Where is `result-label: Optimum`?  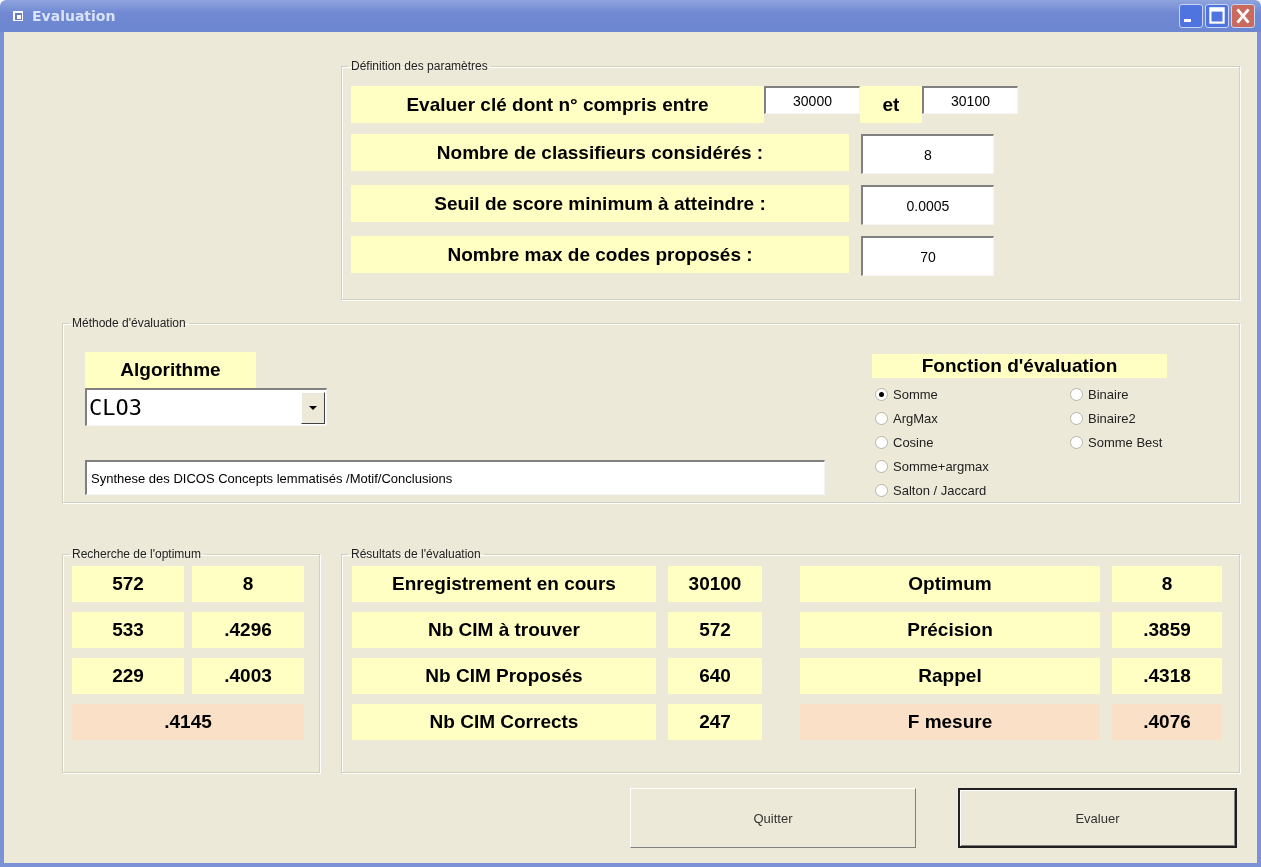
result-label: Optimum is located at coordinates (950, 584).